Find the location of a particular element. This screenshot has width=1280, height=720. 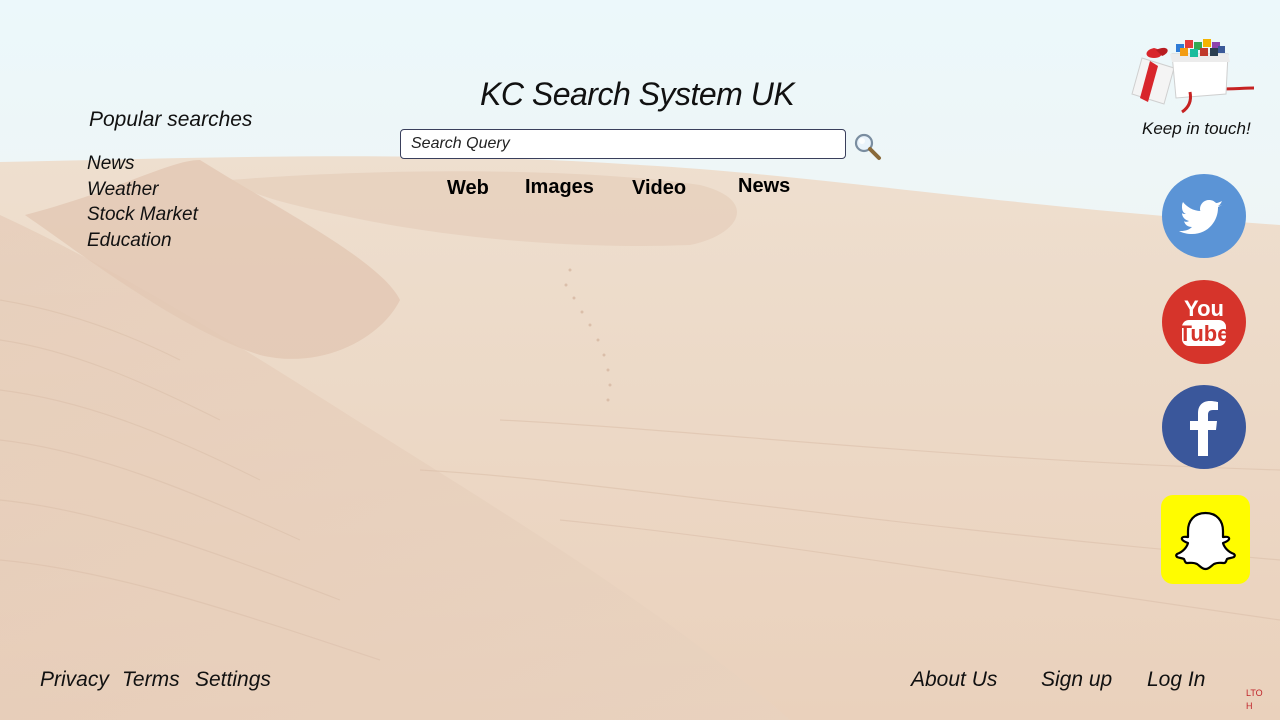

popular-item-stock-market: Stock Market is located at coordinates (142, 215).